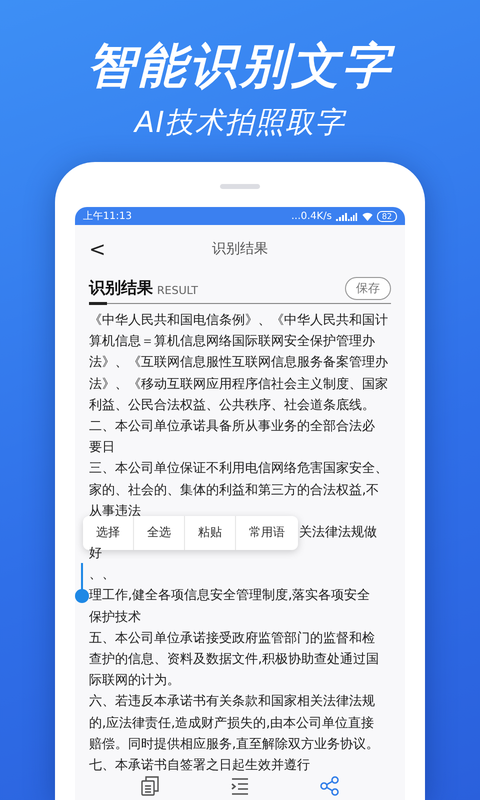 The height and width of the screenshot is (800, 480). What do you see at coordinates (158, 533) in the screenshot?
I see `menu-item: 全选` at bounding box center [158, 533].